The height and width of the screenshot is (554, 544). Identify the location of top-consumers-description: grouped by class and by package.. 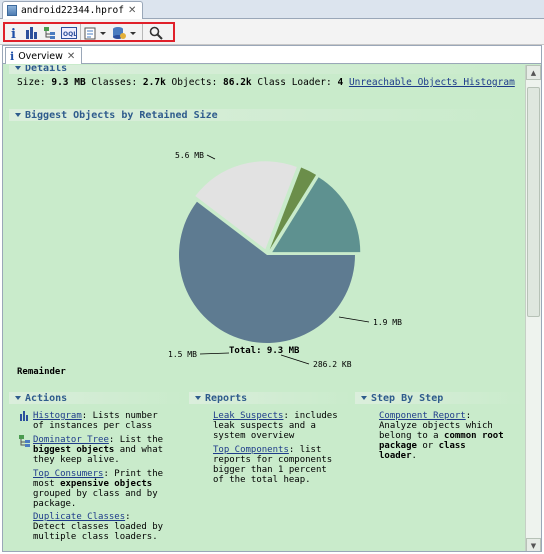
(95, 499).